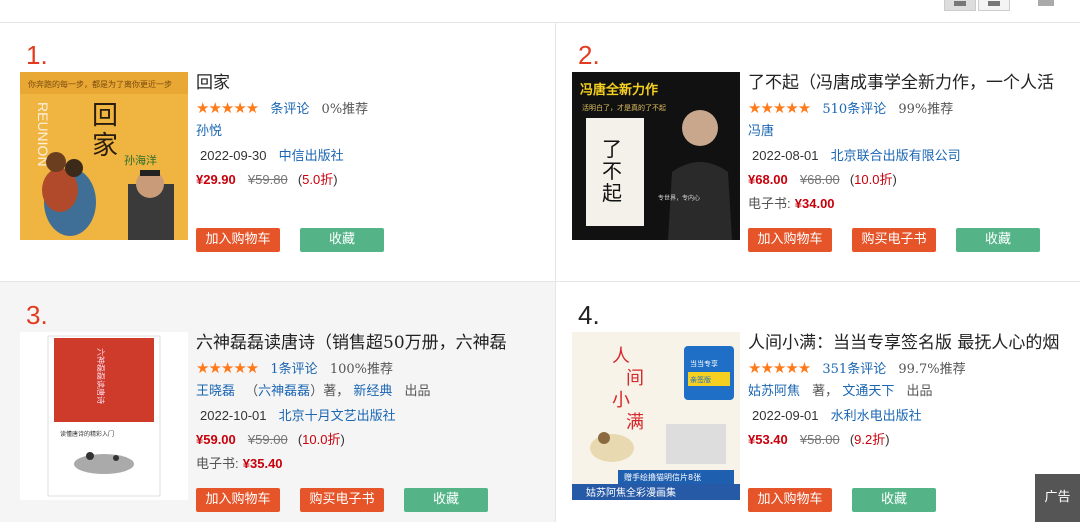 This screenshot has height=522, width=1080. I want to click on ebook-price: ¥35.40, so click(262, 463).